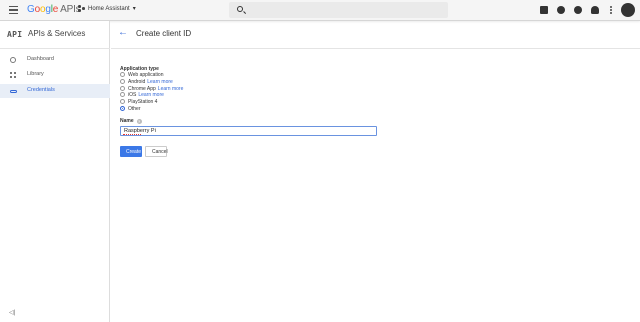 This screenshot has width=640, height=322. What do you see at coordinates (122, 108) in the screenshot?
I see `radio-button-selected` at bounding box center [122, 108].